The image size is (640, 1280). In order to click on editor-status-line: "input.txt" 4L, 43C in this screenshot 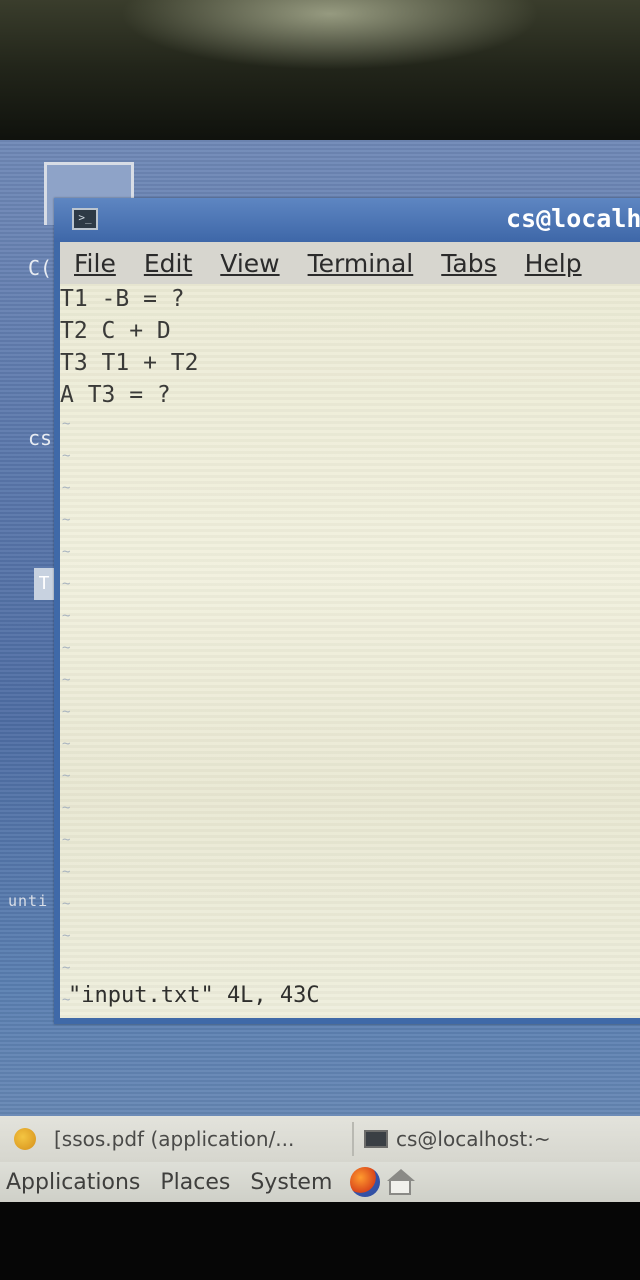, I will do `click(194, 995)`.